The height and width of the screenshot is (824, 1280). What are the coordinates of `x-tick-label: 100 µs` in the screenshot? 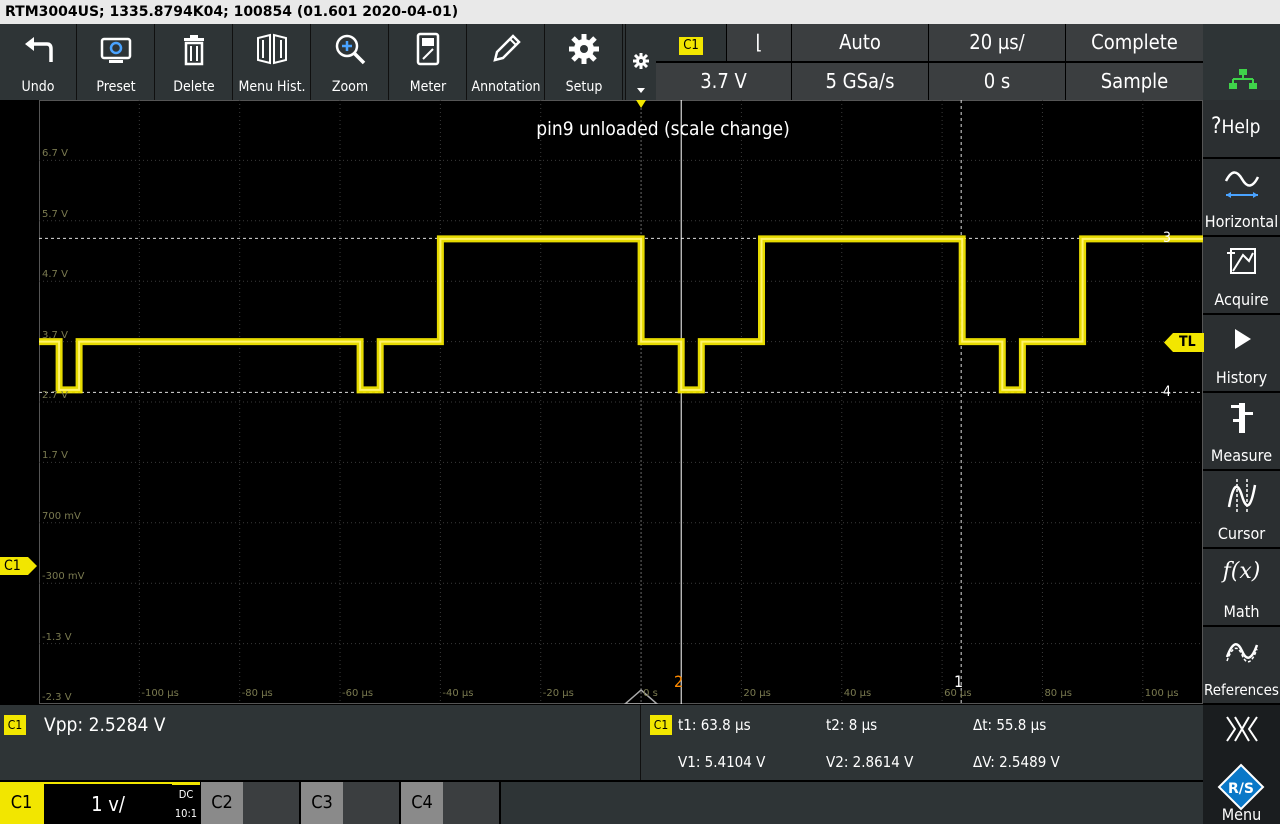 It's located at (1161, 693).